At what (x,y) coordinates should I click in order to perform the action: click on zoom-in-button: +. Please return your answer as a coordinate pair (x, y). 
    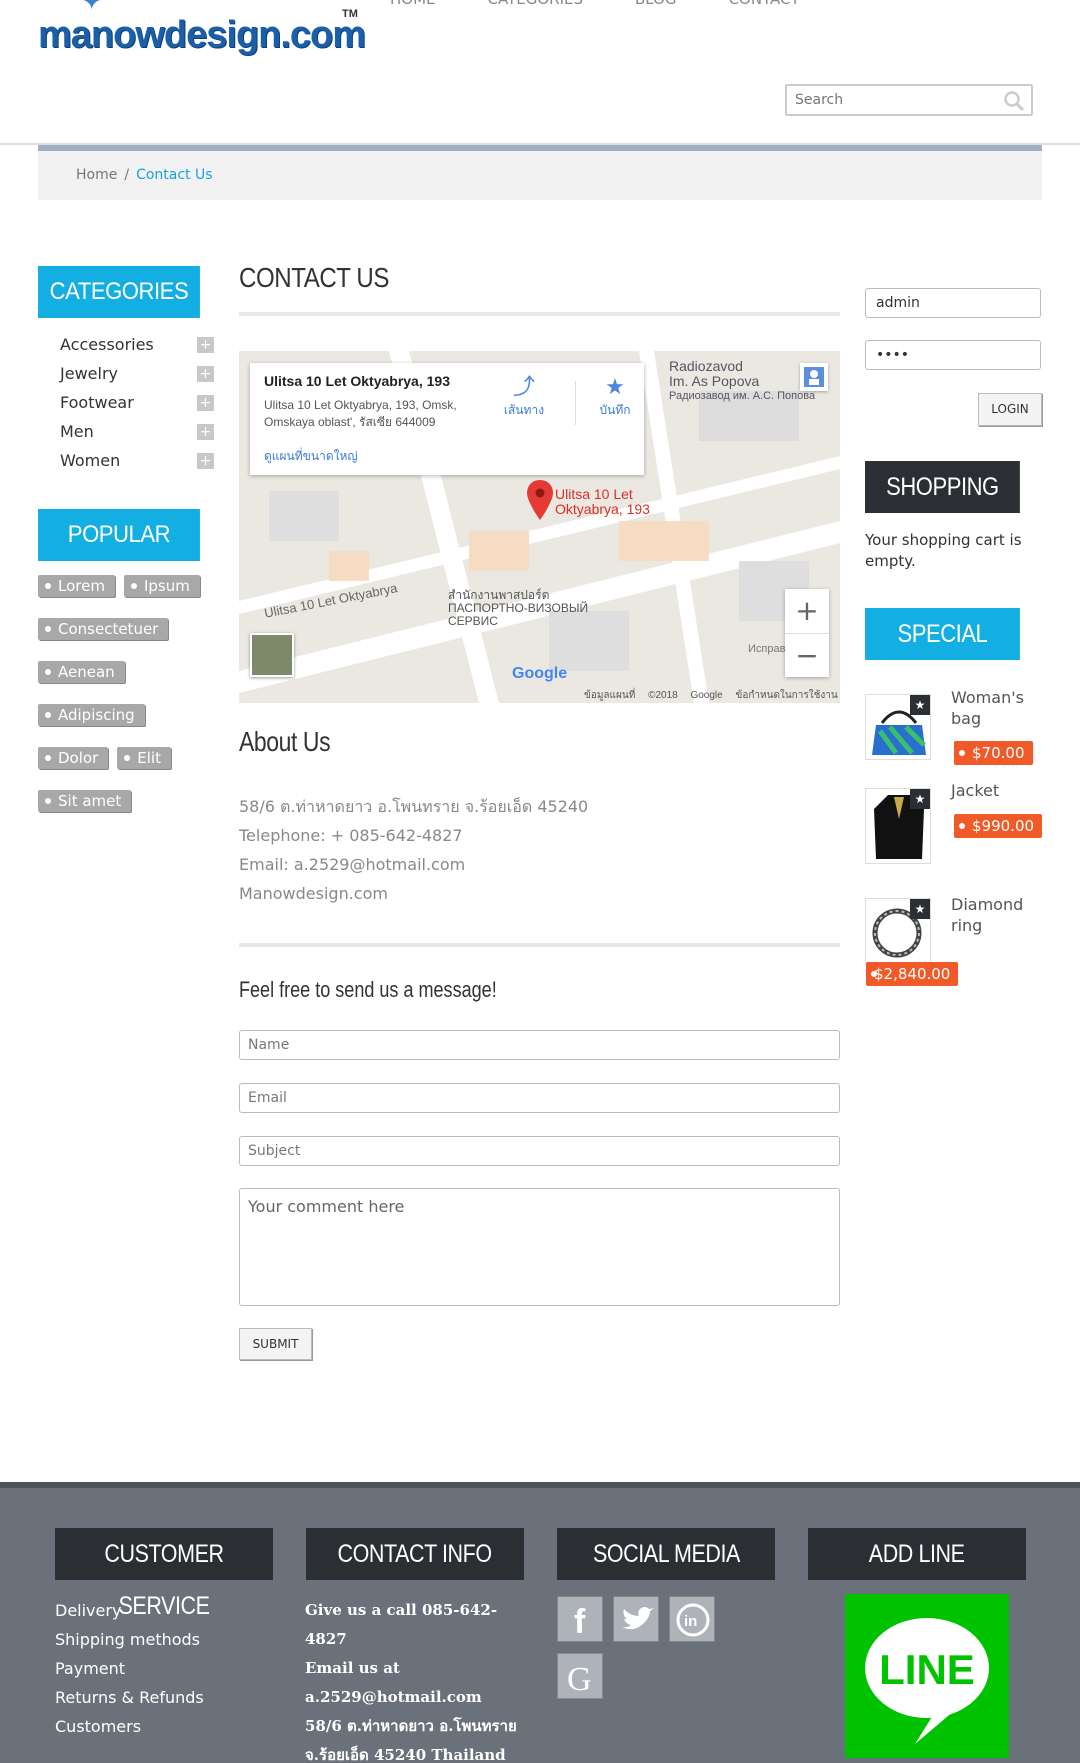
    Looking at the image, I should click on (807, 611).